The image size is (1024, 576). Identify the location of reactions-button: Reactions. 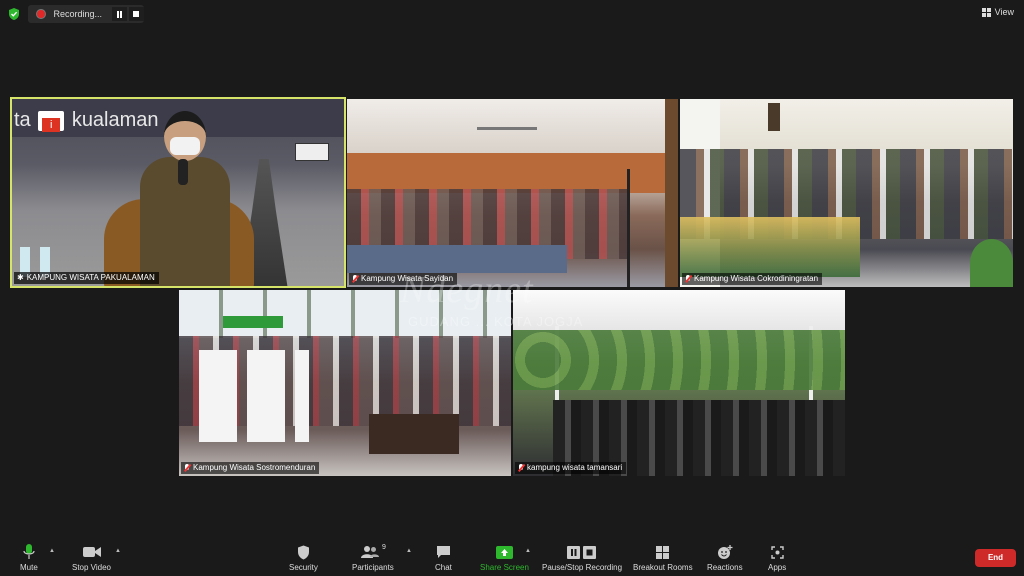
(725, 558).